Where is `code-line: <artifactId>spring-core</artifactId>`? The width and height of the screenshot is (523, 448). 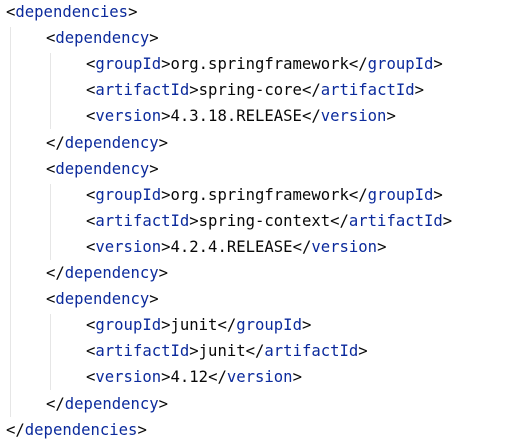 code-line: <artifactId>spring-core</artifactId> is located at coordinates (255, 90).